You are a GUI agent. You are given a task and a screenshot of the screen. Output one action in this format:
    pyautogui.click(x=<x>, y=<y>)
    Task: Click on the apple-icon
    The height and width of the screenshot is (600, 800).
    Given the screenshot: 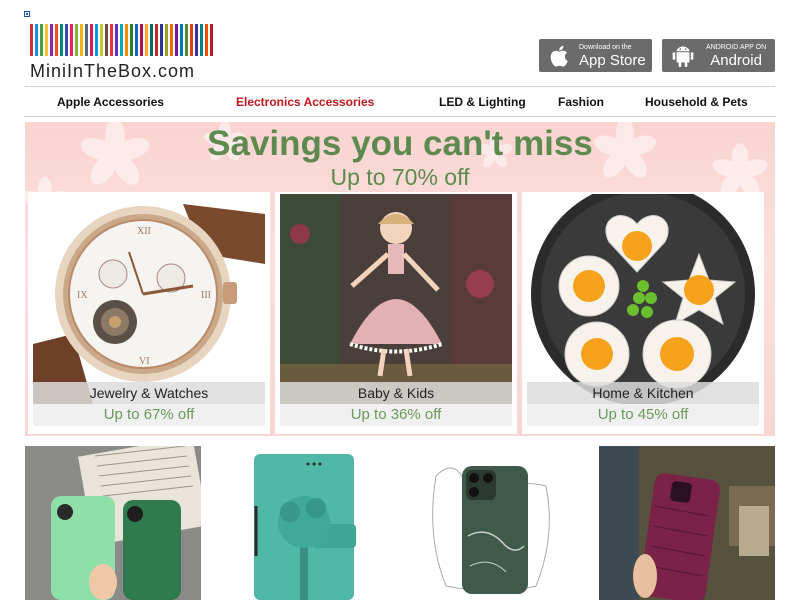 What is the action you would take?
    pyautogui.click(x=559, y=56)
    